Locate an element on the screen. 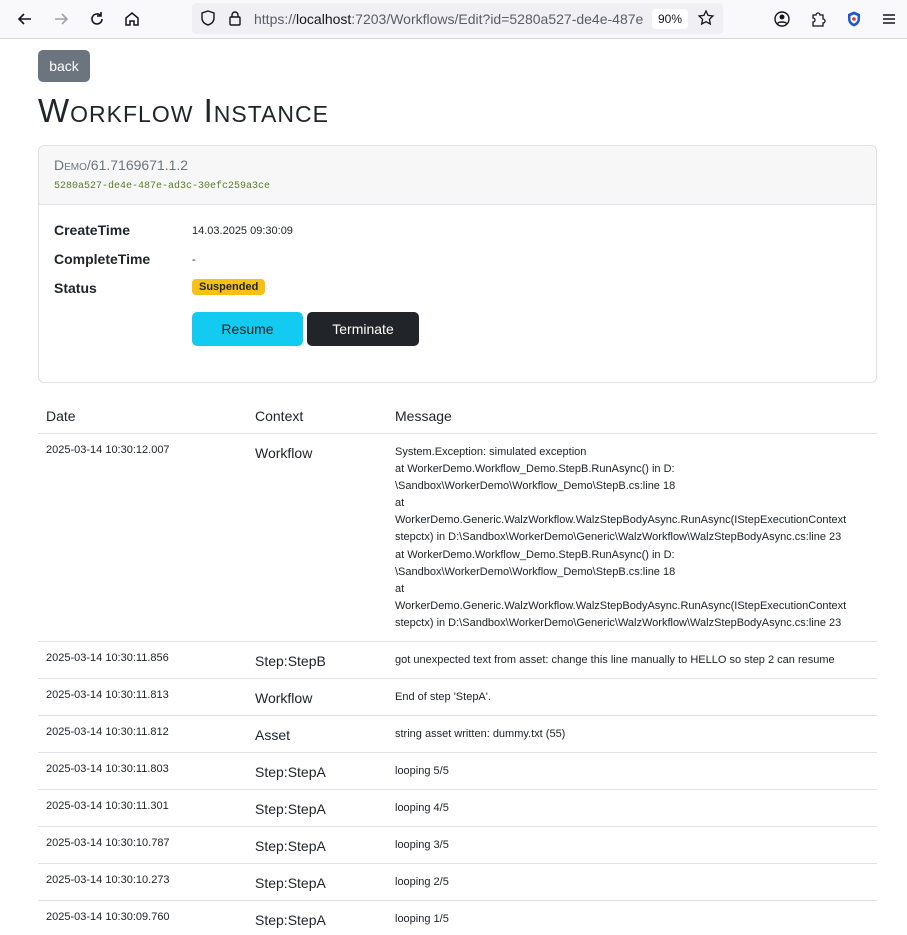 Image resolution: width=907 pixels, height=935 pixels. menu-icon is located at coordinates (889, 19).